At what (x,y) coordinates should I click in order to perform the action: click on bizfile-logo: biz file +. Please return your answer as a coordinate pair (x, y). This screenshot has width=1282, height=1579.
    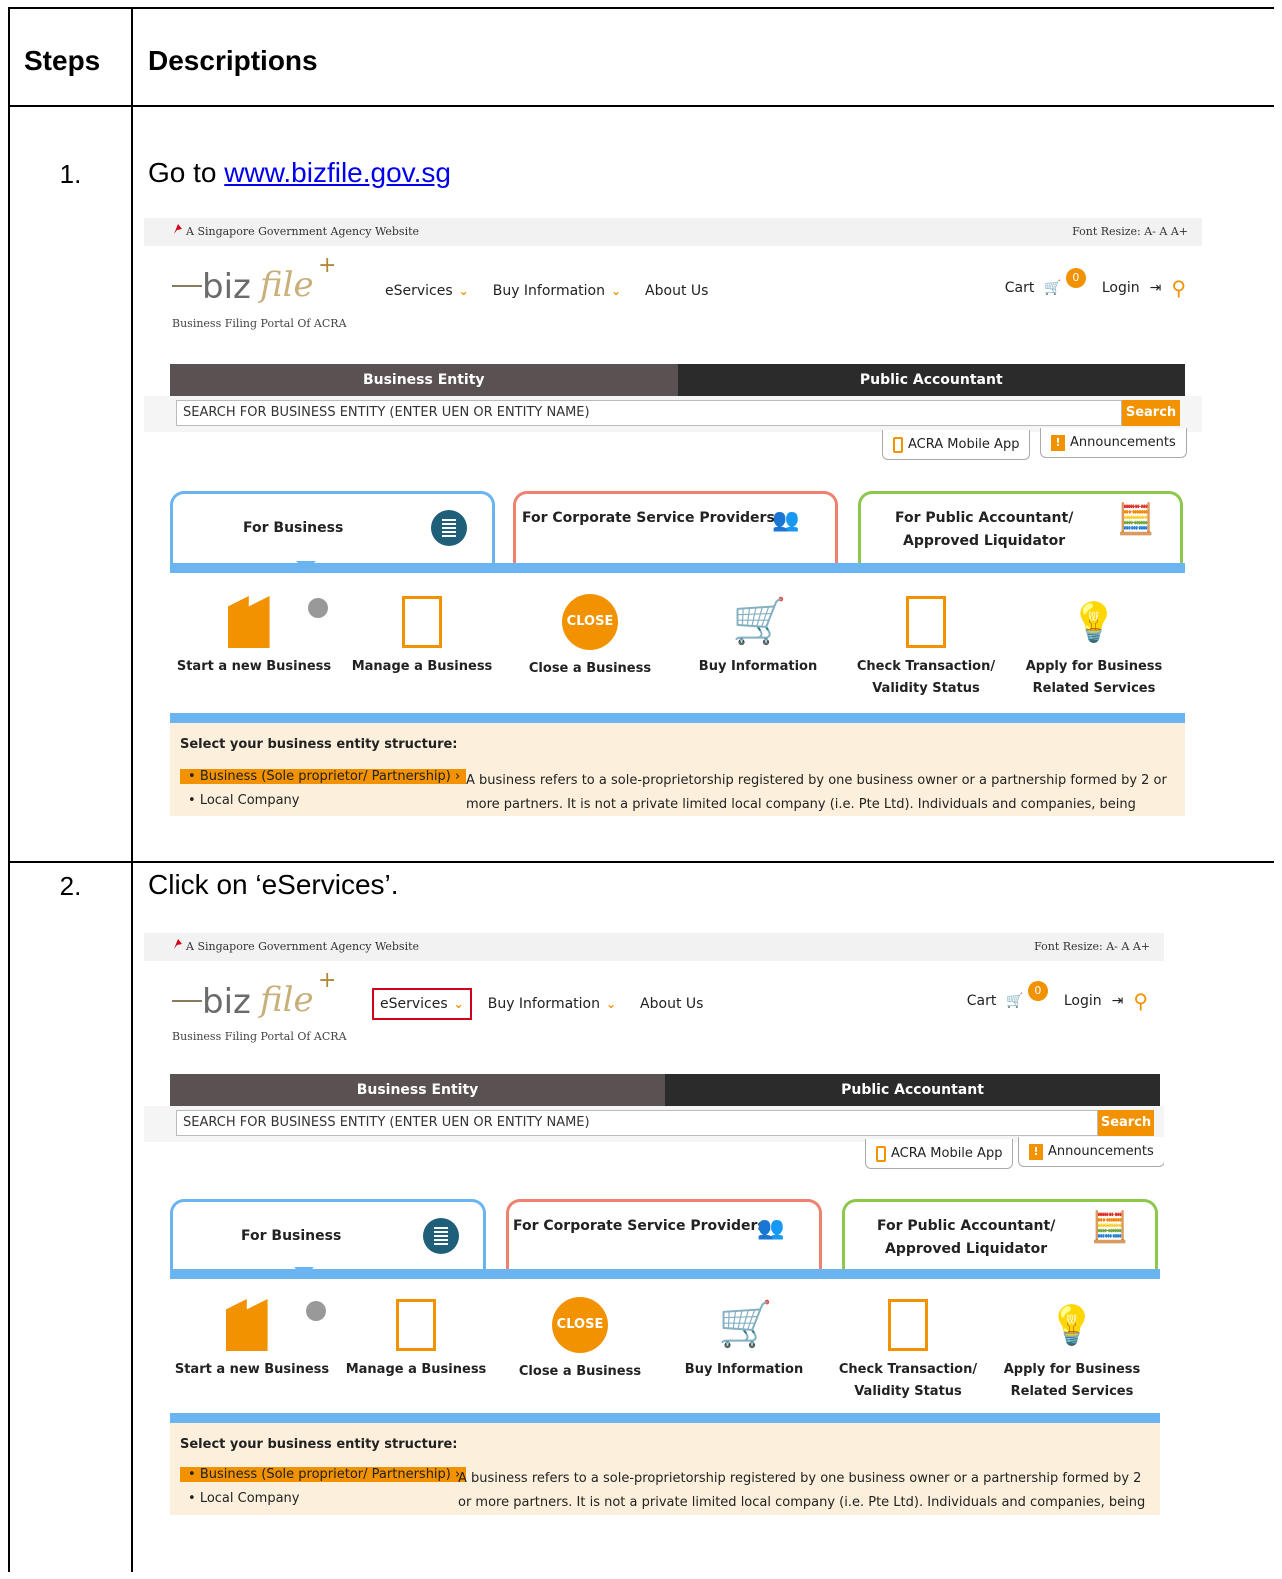
    Looking at the image, I should click on (254, 995).